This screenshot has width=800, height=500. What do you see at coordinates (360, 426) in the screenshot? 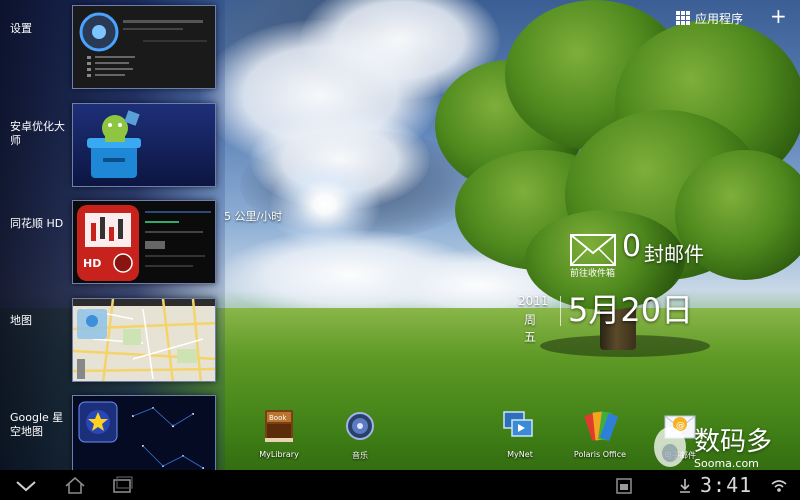
I see `music-icon` at bounding box center [360, 426].